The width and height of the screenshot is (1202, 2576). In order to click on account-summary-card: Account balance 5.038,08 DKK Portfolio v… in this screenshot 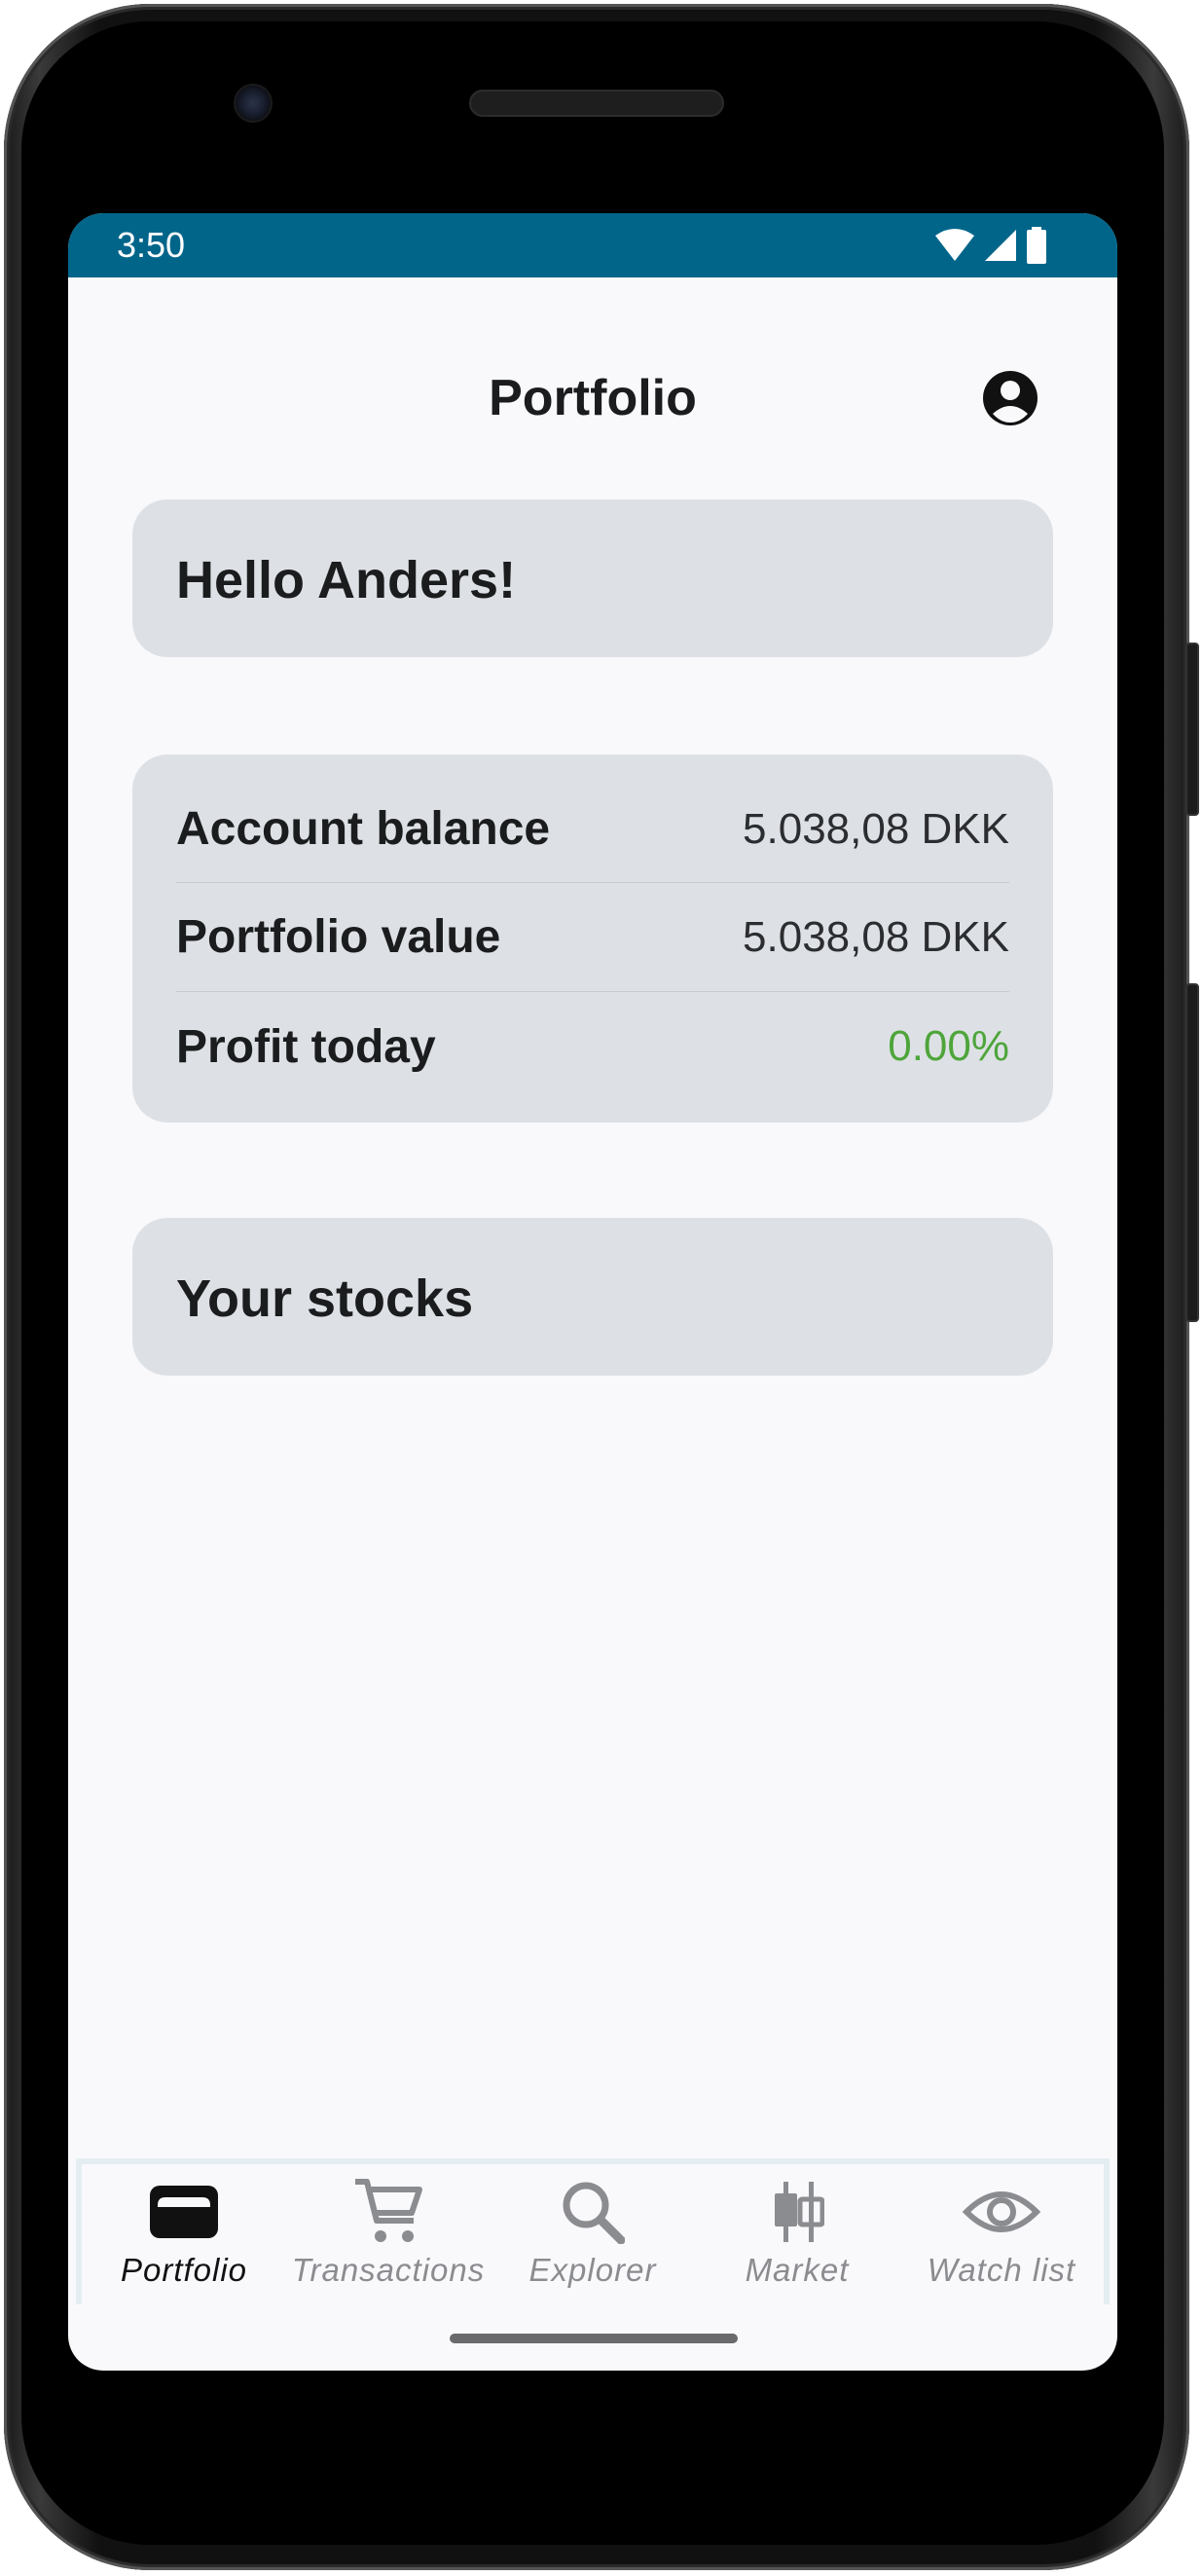, I will do `click(592, 938)`.